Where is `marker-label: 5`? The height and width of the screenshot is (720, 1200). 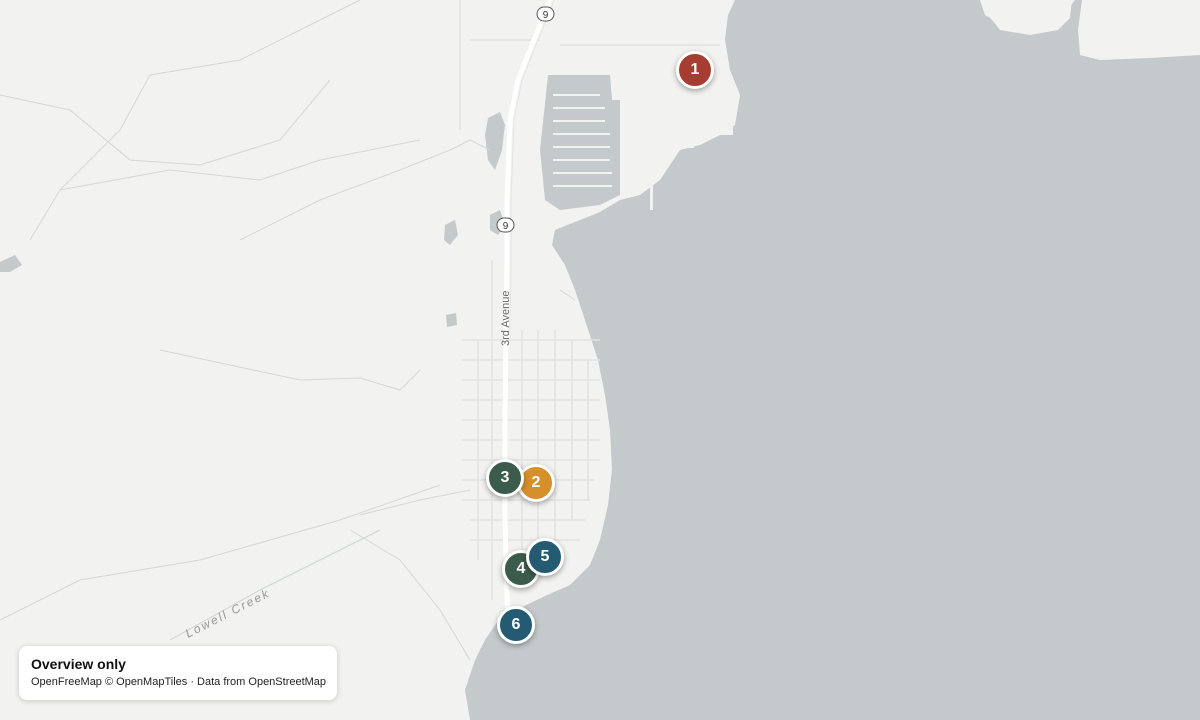 marker-label: 5 is located at coordinates (545, 556).